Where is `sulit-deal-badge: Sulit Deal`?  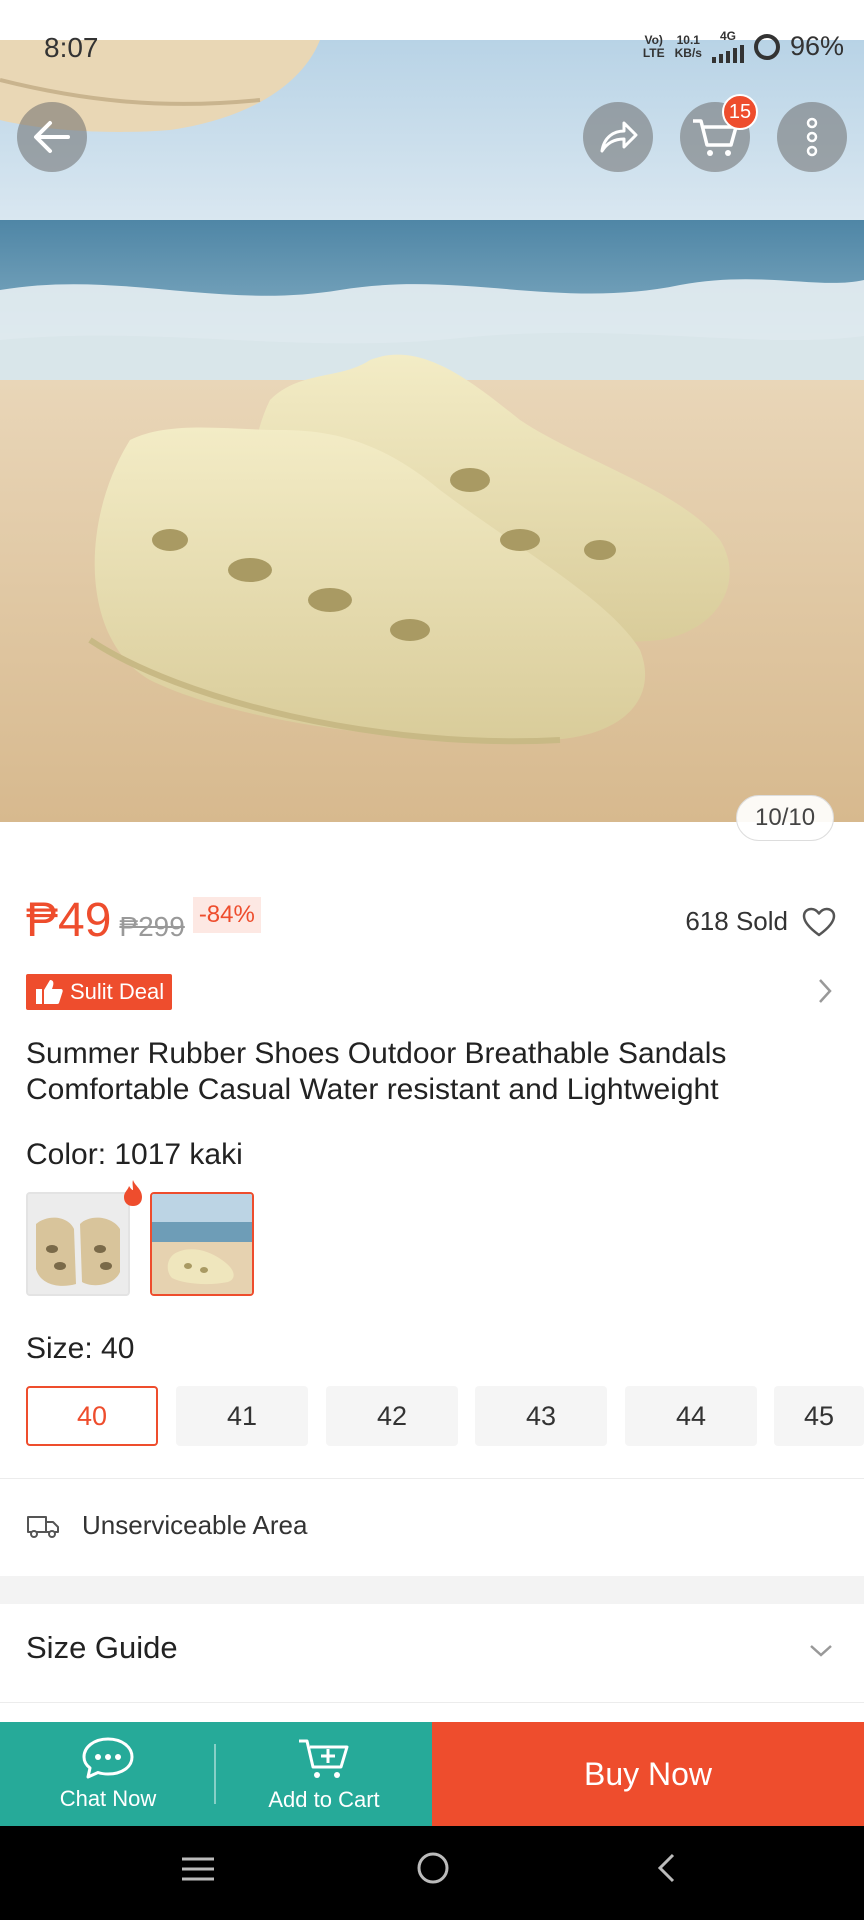
sulit-deal-badge: Sulit Deal is located at coordinates (99, 992).